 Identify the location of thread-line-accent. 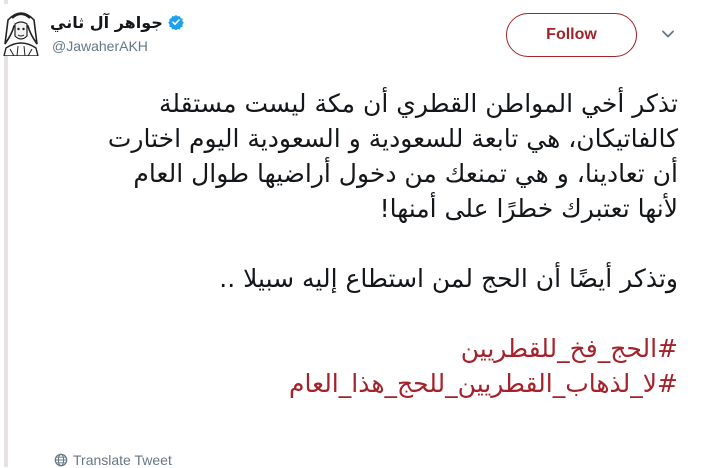
(6, 233).